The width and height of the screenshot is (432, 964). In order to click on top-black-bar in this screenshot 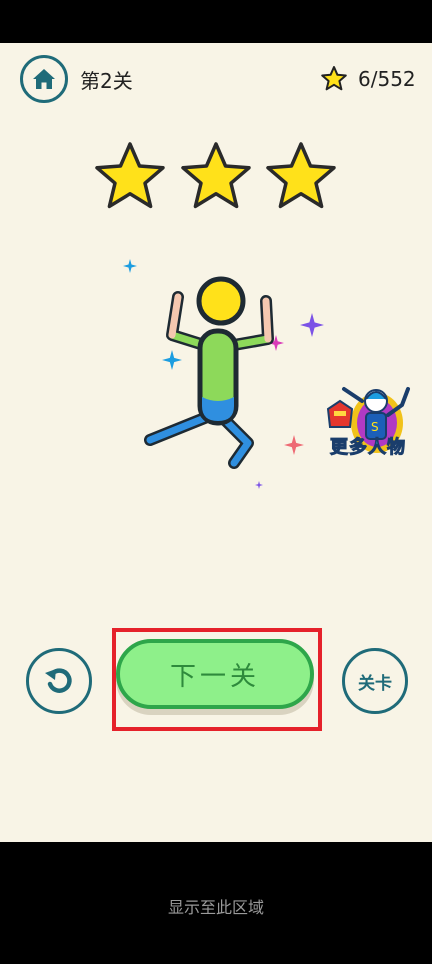, I will do `click(216, 21)`.